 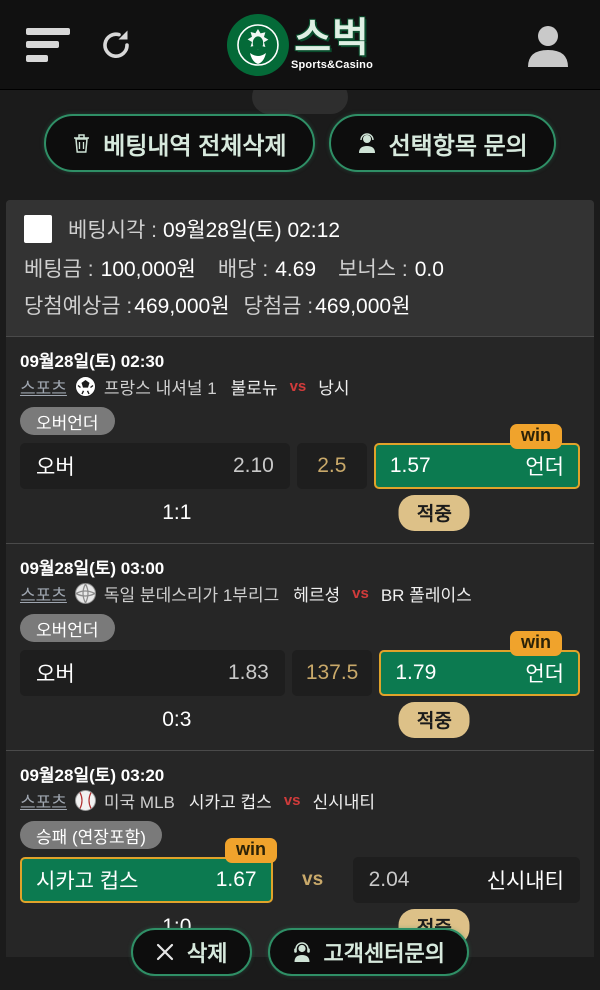 I want to click on volleyball-icon, so click(x=85, y=593).